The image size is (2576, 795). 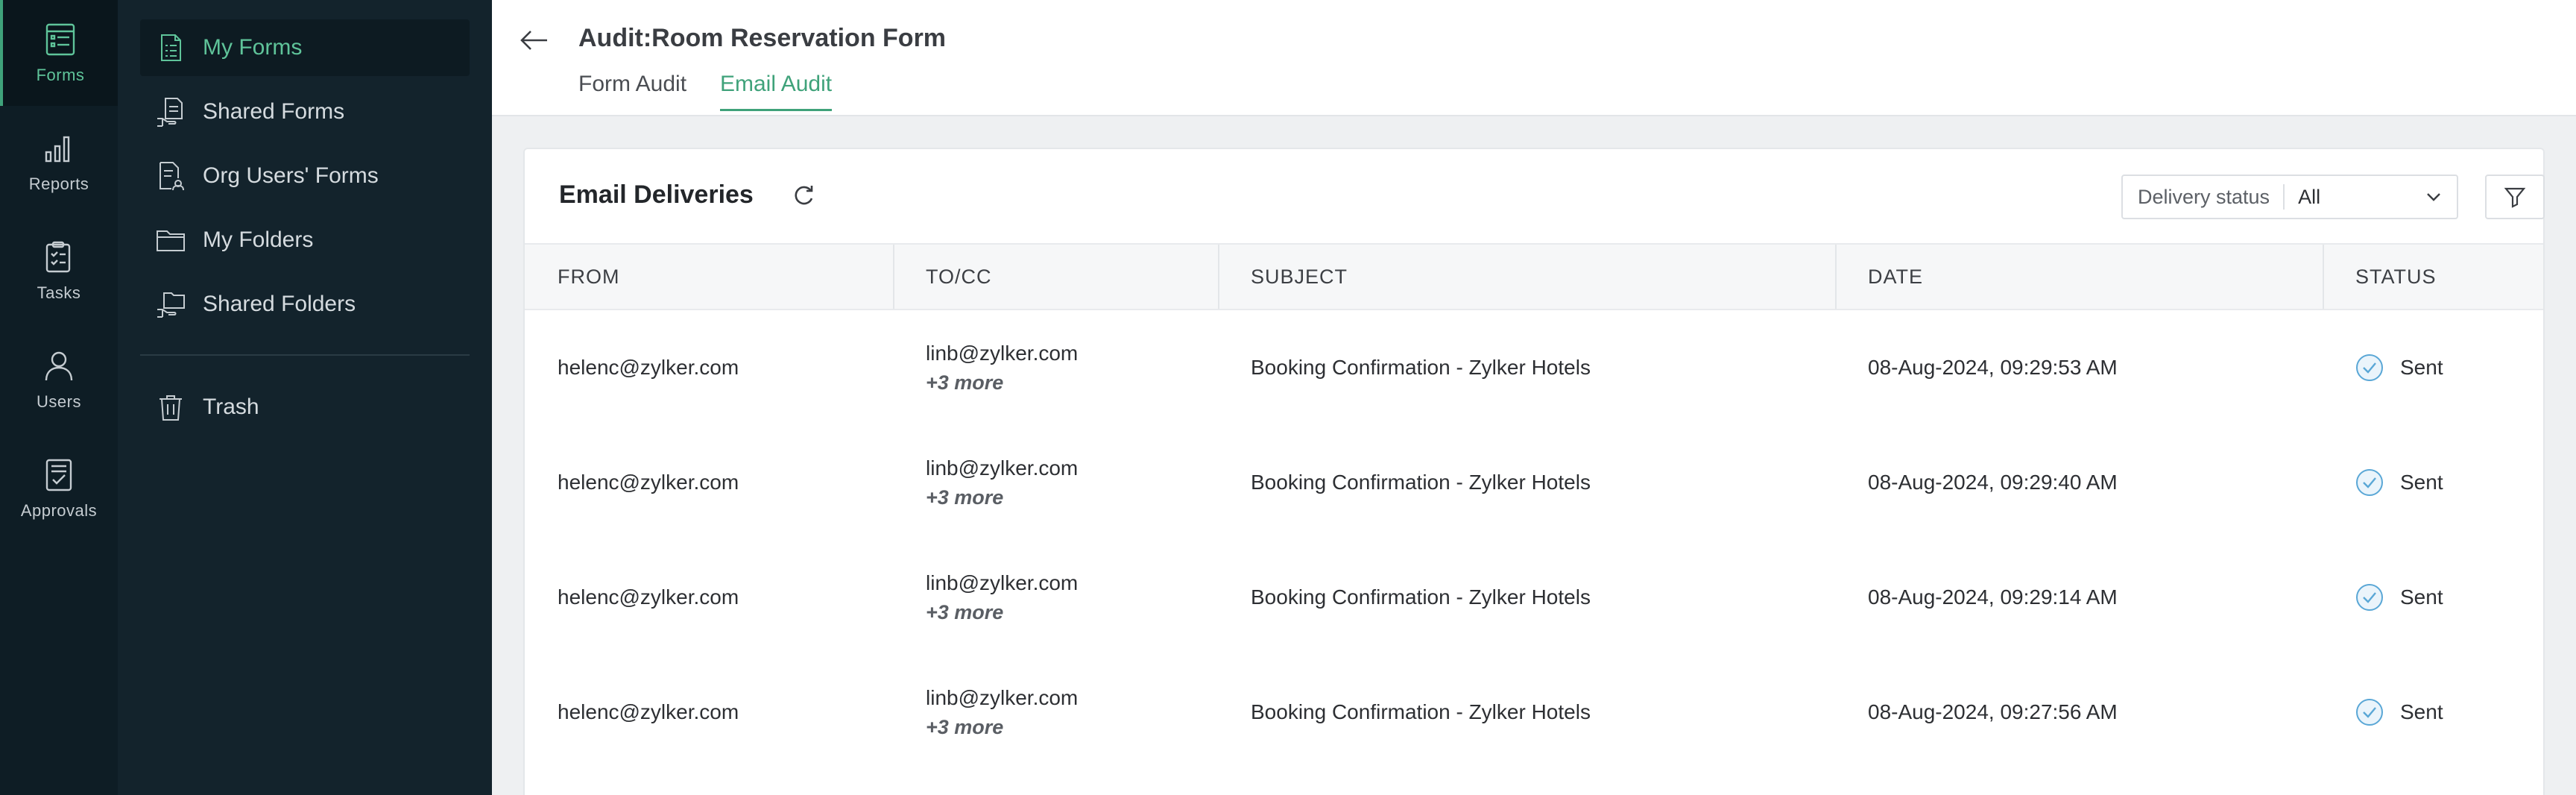 I want to click on filter-icon, so click(x=2515, y=197).